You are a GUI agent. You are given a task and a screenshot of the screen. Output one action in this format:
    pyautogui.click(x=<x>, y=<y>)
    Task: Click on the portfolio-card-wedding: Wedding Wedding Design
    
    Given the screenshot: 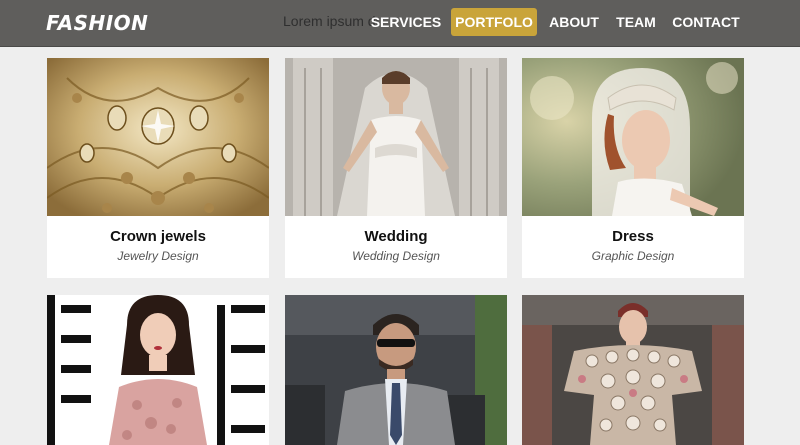 What is the action you would take?
    pyautogui.click(x=396, y=168)
    